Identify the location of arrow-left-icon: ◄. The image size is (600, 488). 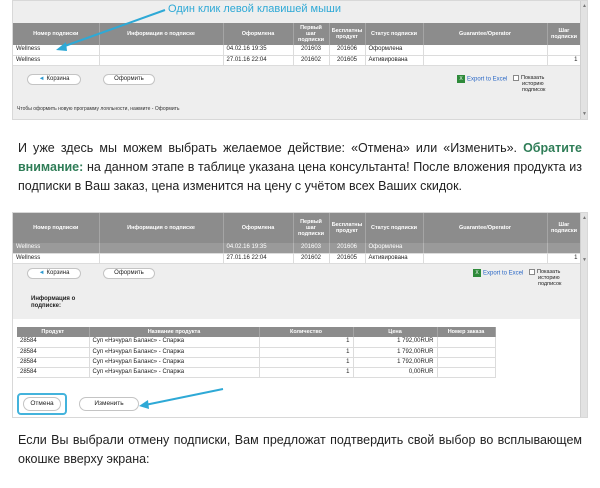
(41, 273).